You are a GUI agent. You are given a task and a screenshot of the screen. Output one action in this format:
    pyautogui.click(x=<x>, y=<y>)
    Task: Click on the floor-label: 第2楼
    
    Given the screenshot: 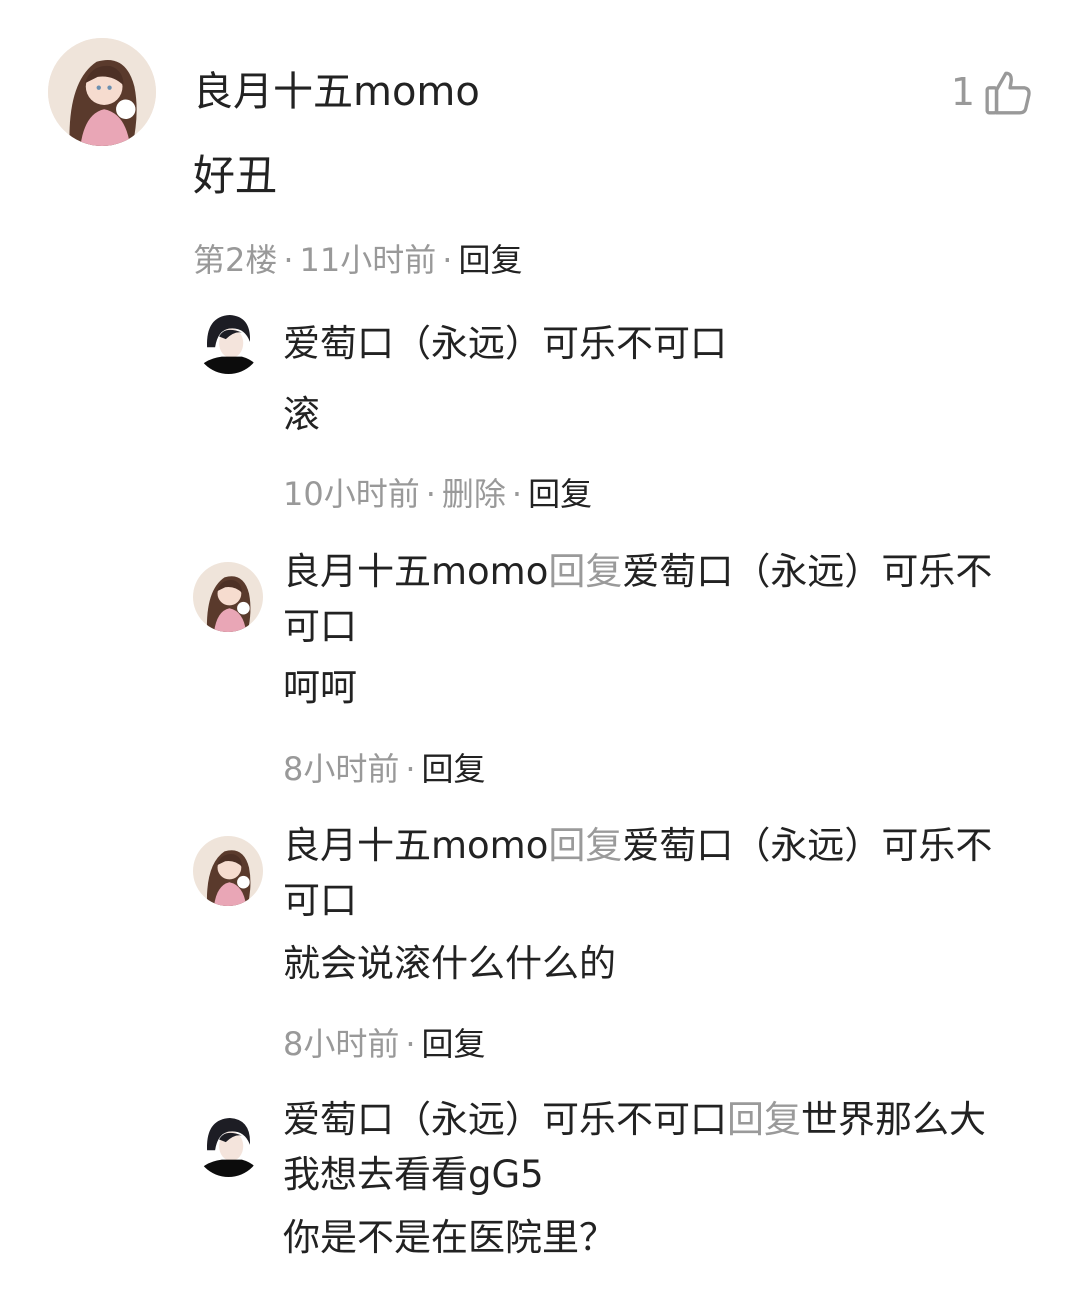 What is the action you would take?
    pyautogui.click(x=235, y=260)
    